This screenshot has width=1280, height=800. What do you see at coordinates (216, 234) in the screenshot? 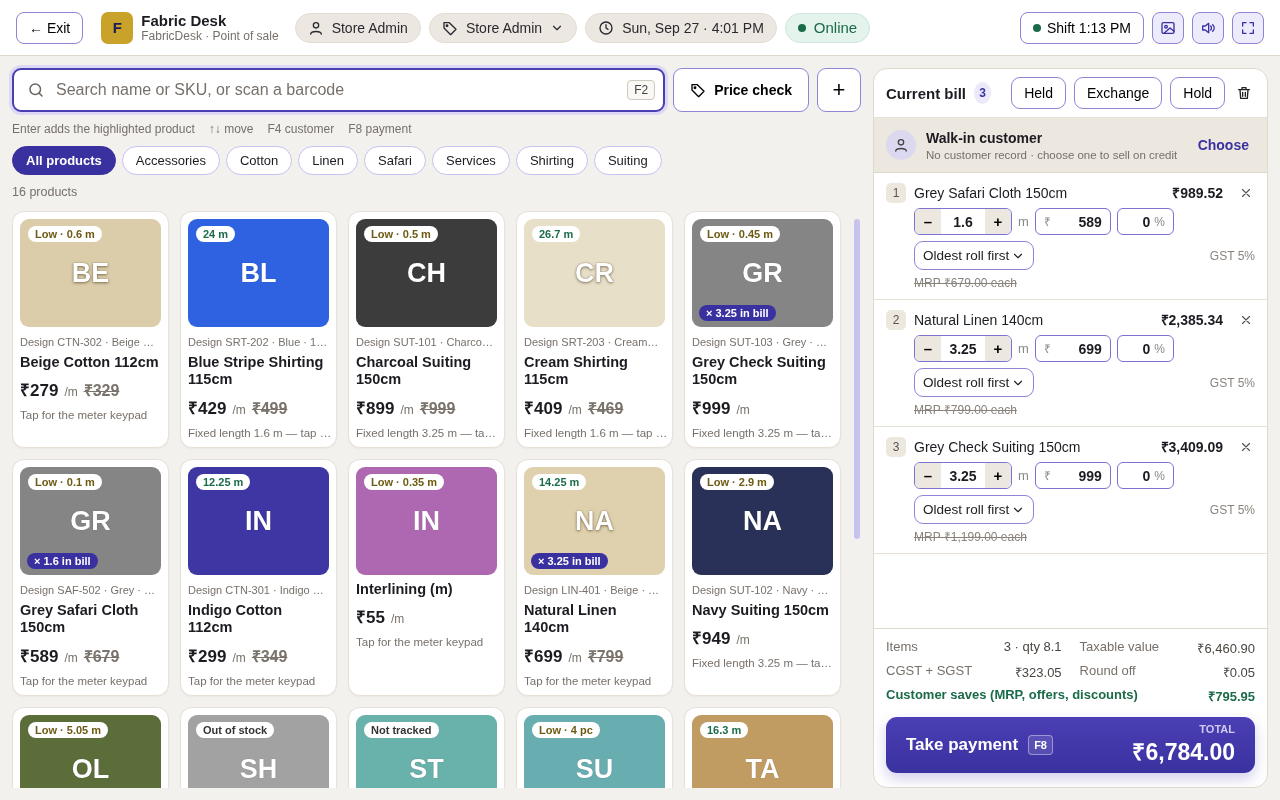
I see `stock-badge: 24 m` at bounding box center [216, 234].